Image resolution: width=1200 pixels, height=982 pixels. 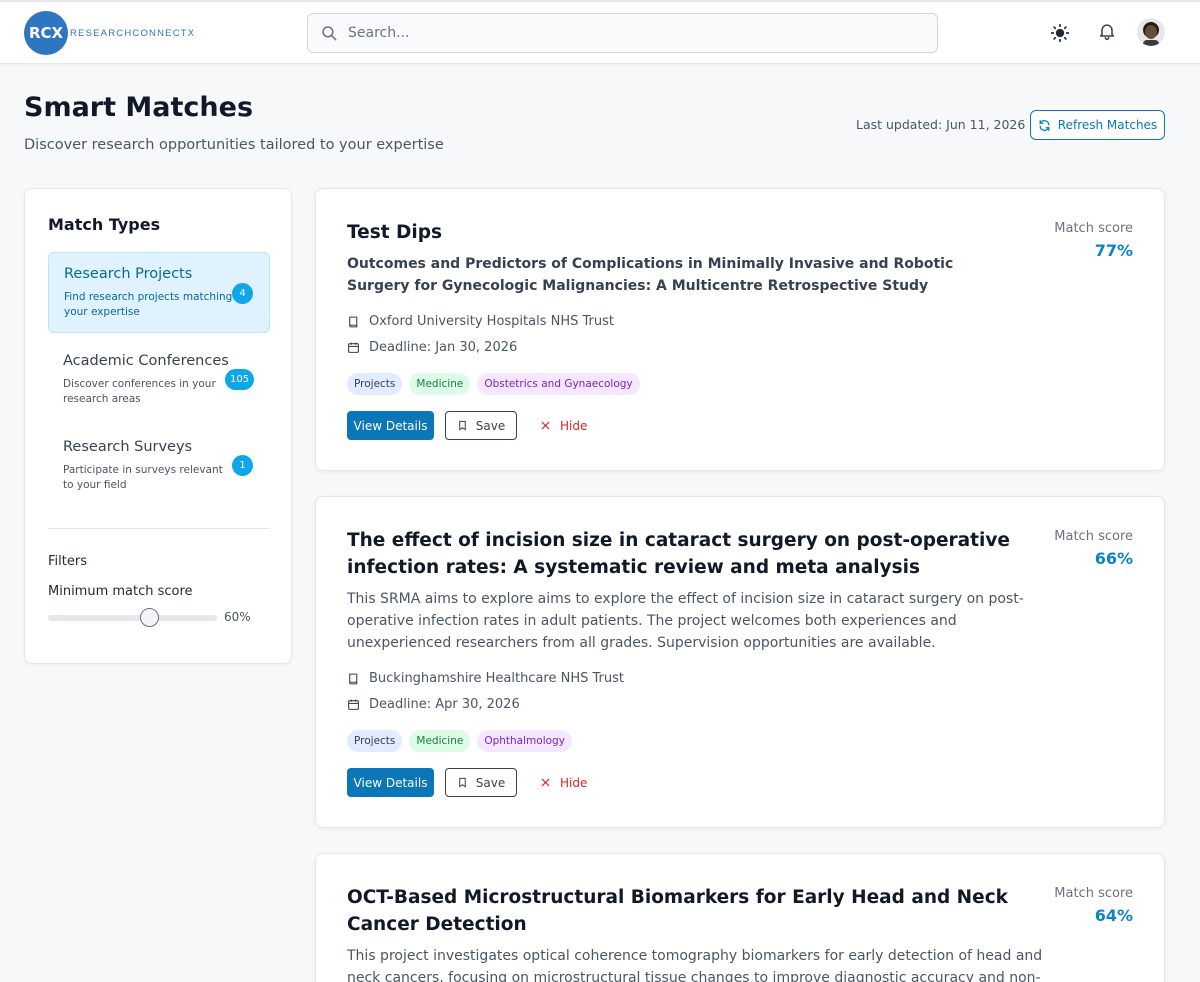 What do you see at coordinates (46, 33) in the screenshot?
I see `logo-mark: RCX` at bounding box center [46, 33].